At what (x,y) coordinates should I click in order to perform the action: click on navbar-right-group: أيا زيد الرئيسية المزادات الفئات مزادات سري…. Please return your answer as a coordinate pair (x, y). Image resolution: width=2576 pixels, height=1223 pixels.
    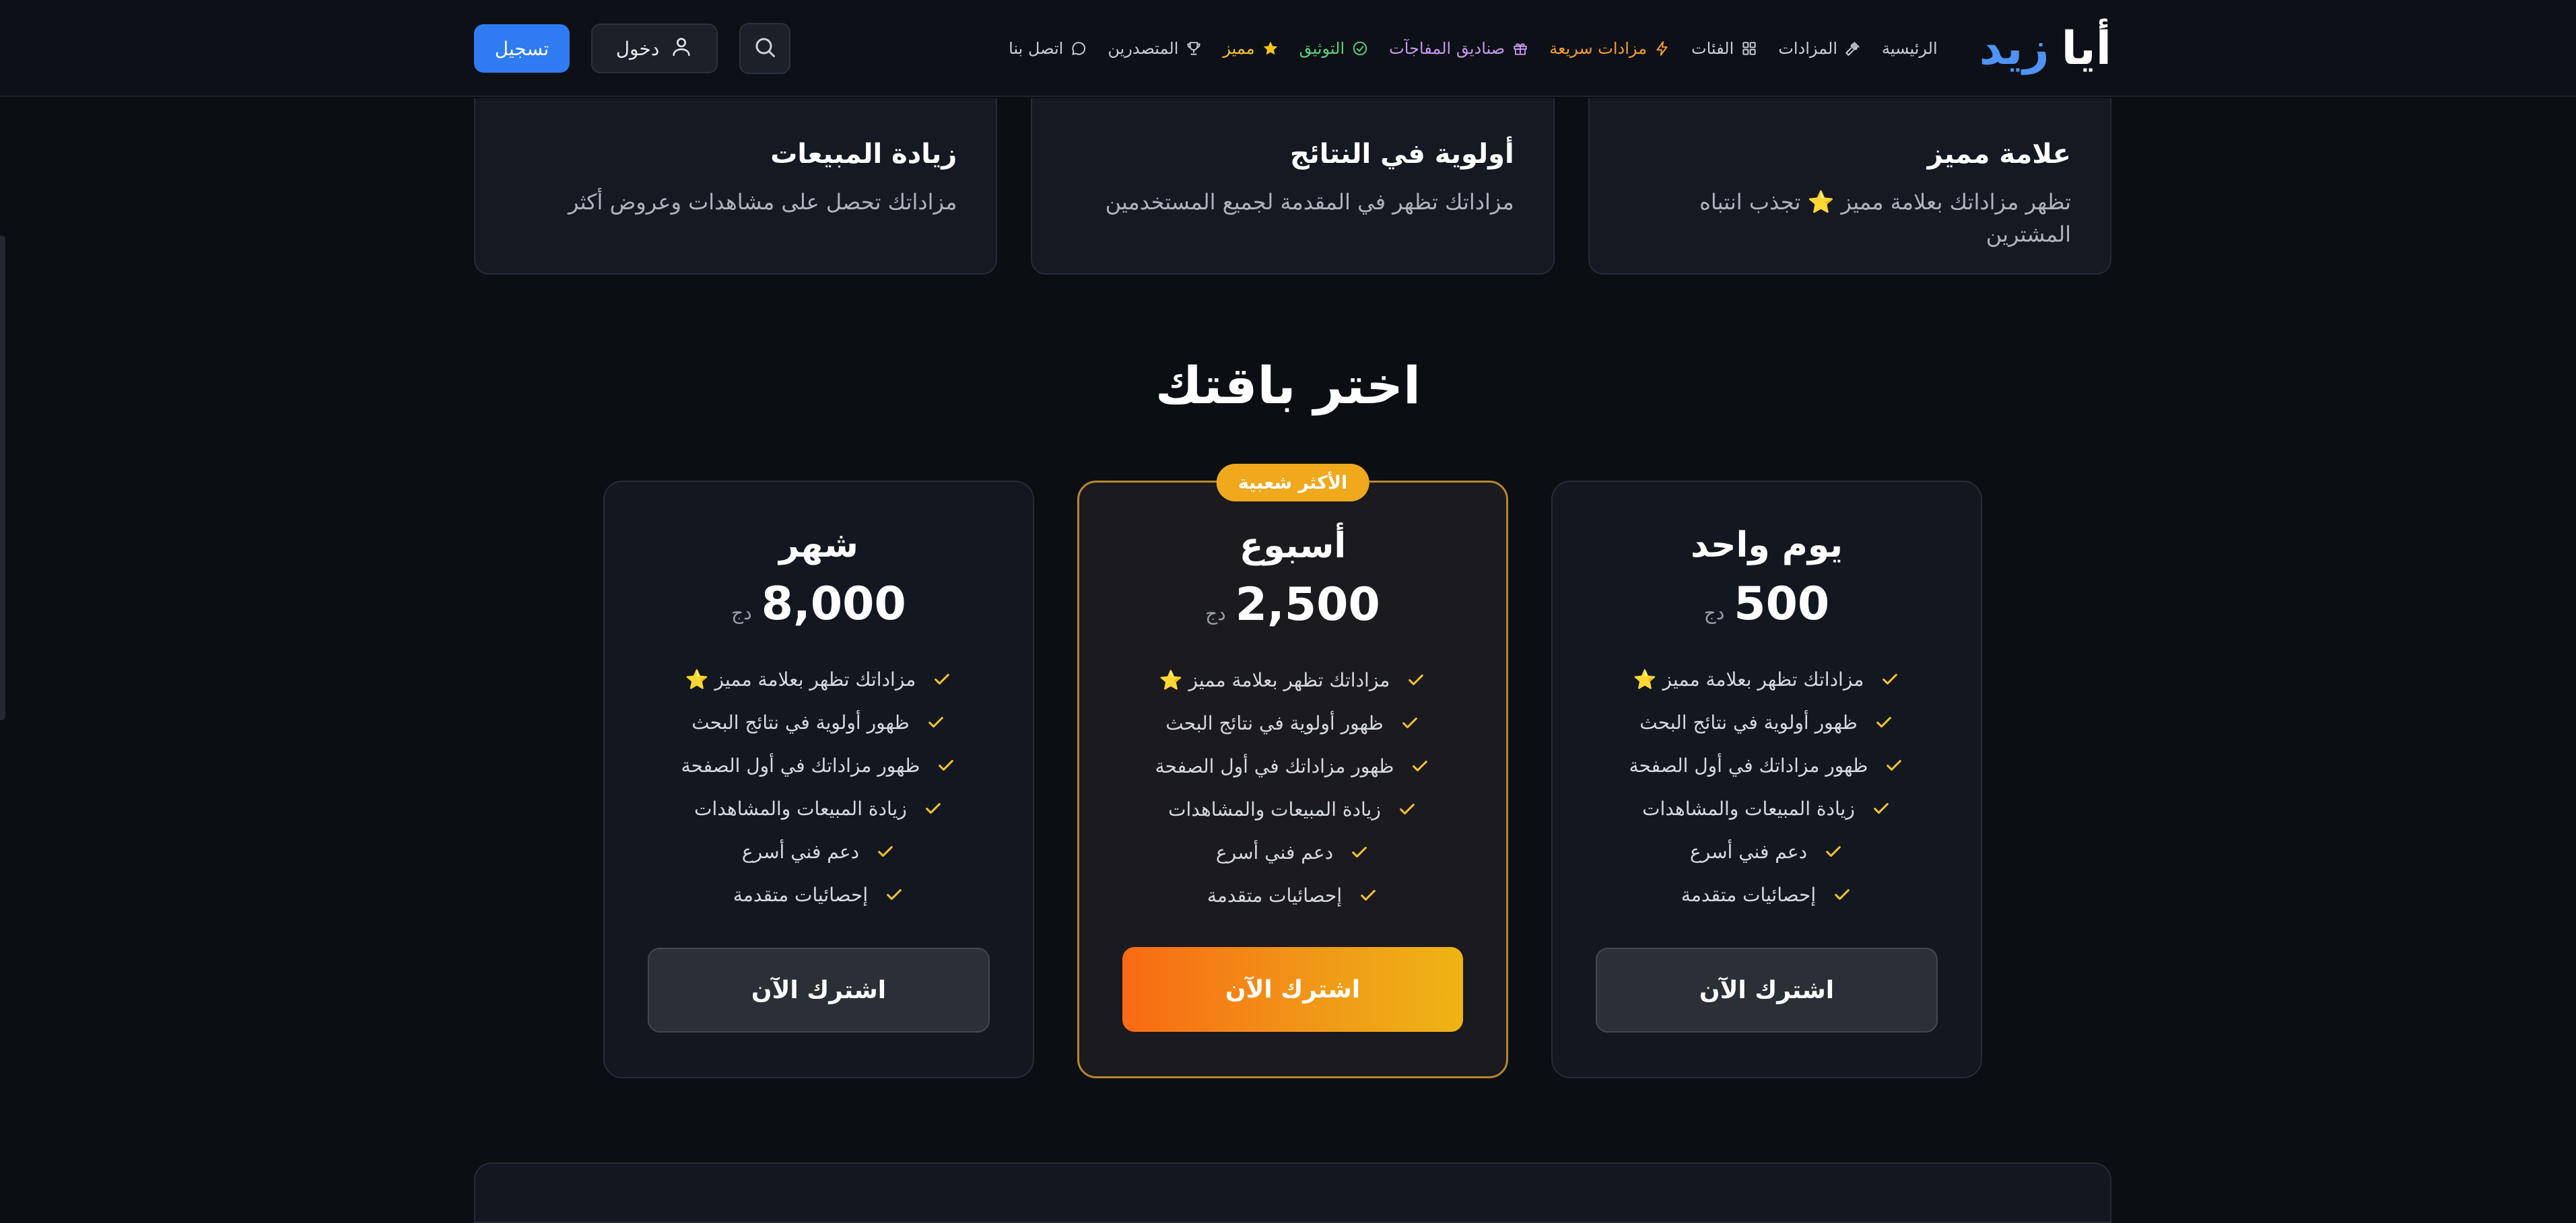
    Looking at the image, I should click on (1560, 48).